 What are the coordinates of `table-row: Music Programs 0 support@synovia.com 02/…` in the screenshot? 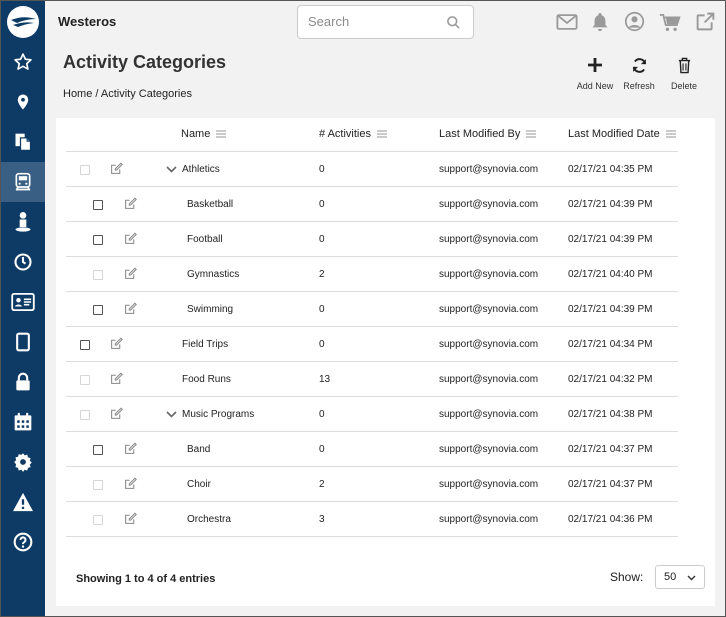 It's located at (372, 414).